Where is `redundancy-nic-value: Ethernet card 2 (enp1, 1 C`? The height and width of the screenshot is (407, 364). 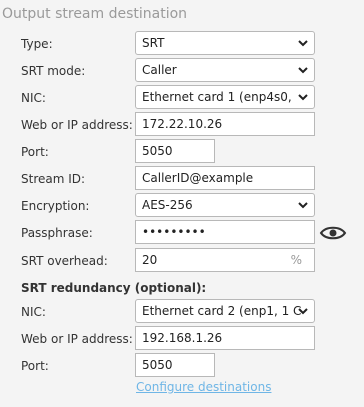 redundancy-nic-value: Ethernet card 2 (enp1, 1 C is located at coordinates (222, 311).